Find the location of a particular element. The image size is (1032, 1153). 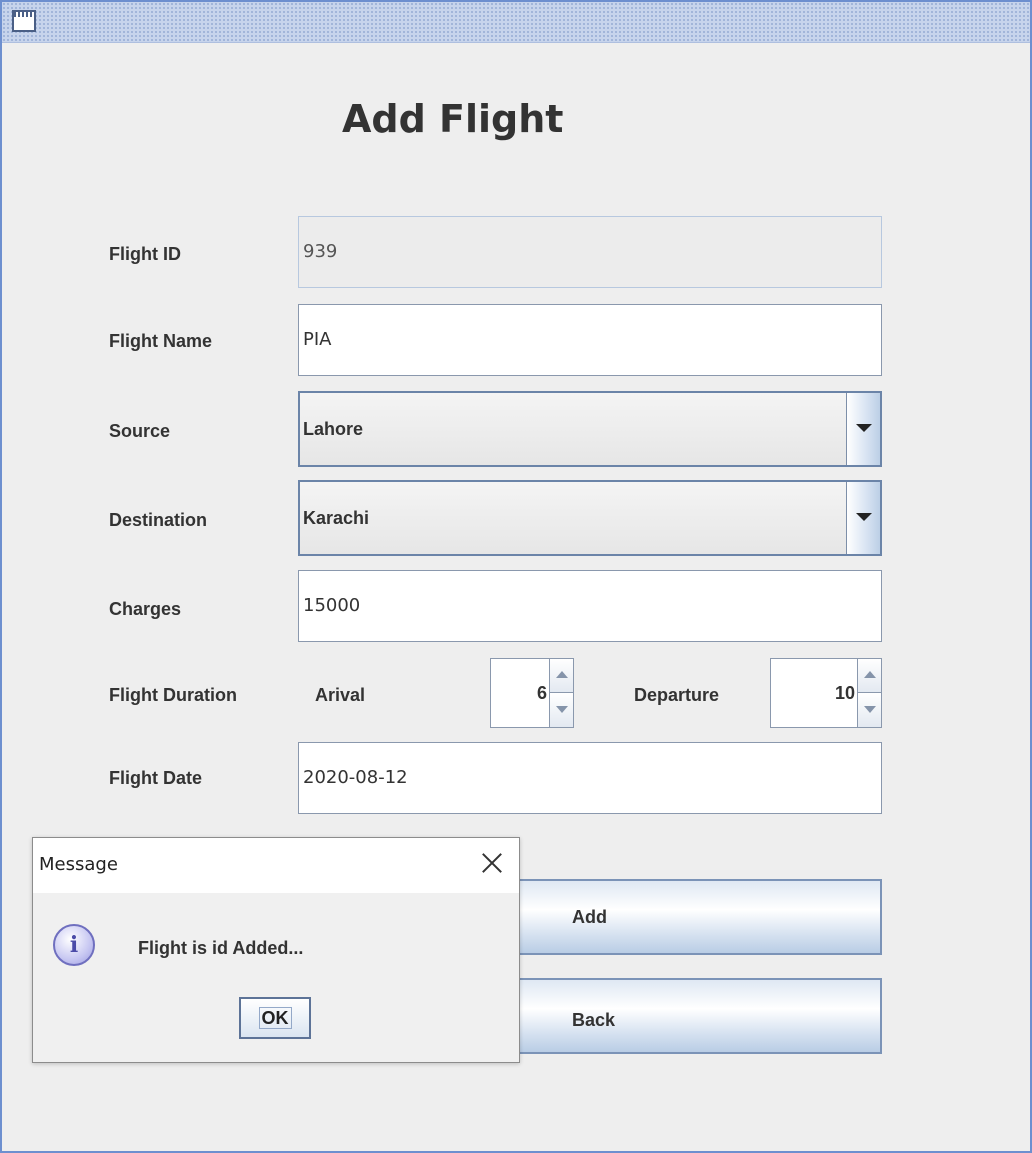

charges-field: 15000 is located at coordinates (590, 606).